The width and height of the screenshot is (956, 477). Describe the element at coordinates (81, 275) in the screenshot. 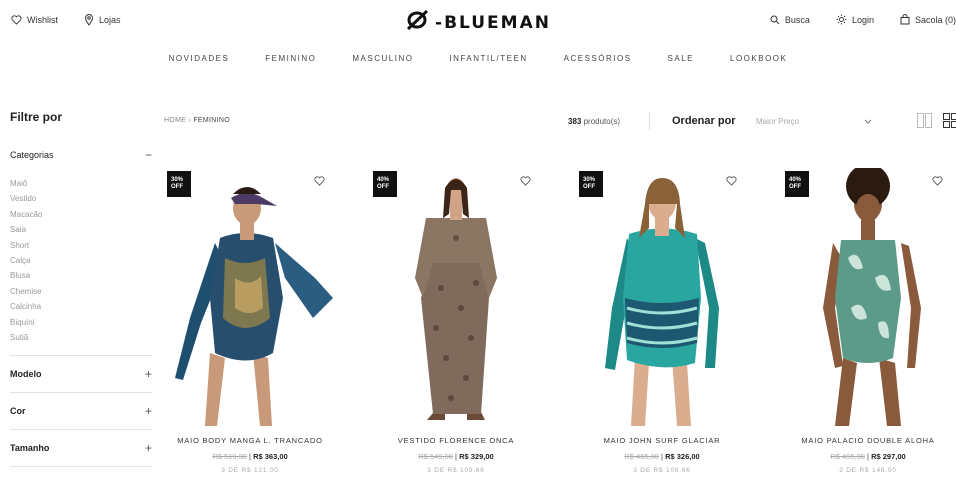

I see `category-item: Blusa` at that location.